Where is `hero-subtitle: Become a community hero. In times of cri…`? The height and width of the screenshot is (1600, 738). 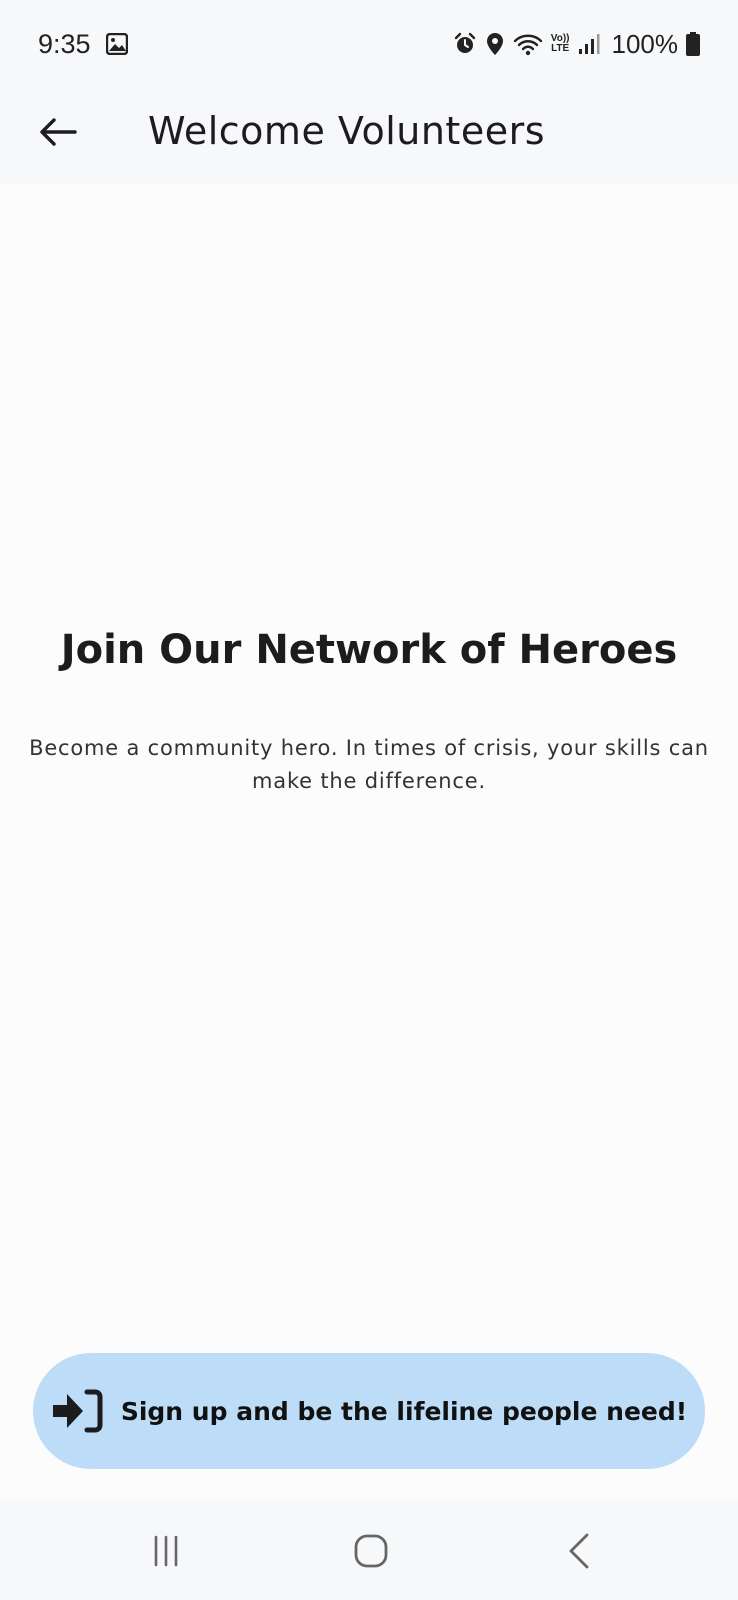 hero-subtitle: Become a community hero. In times of cri… is located at coordinates (369, 764).